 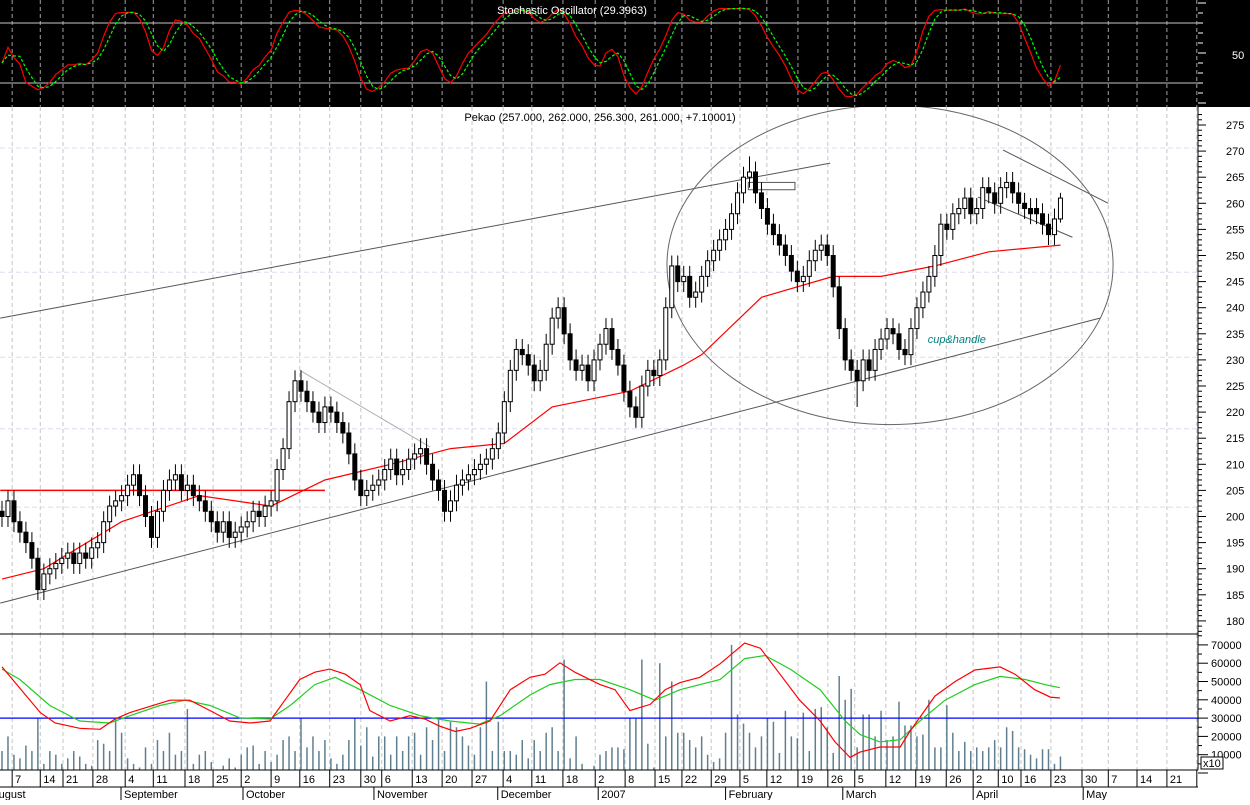 What do you see at coordinates (421, 780) in the screenshot?
I see `date-label: 13` at bounding box center [421, 780].